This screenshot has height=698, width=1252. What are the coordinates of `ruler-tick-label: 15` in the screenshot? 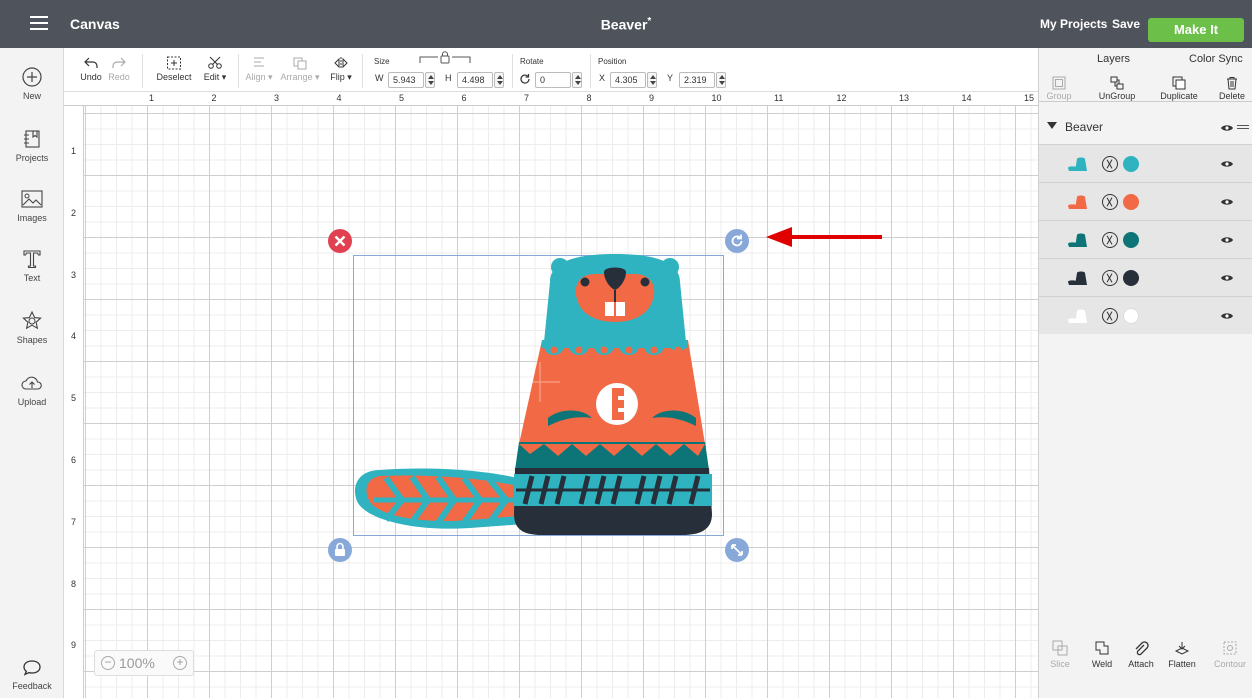 It's located at (1029, 98).